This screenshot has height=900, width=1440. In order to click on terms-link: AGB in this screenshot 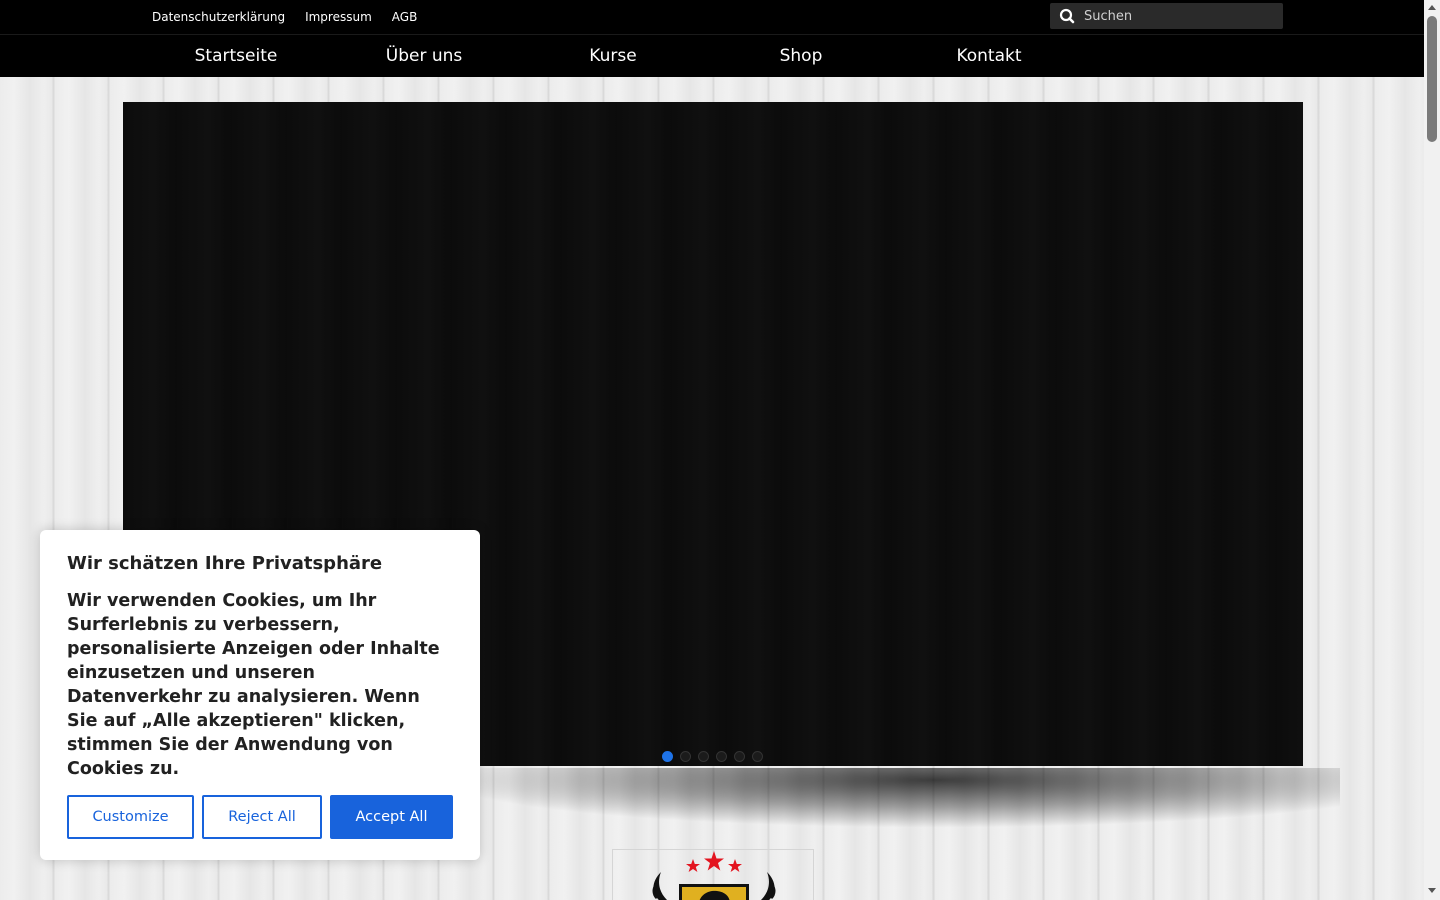, I will do `click(405, 17)`.